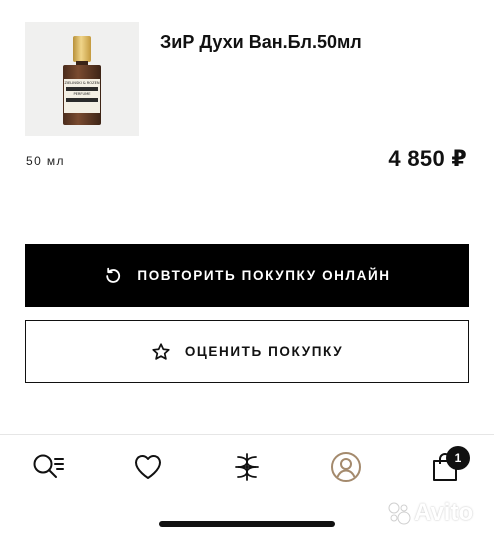 The height and width of the screenshot is (540, 494). I want to click on brand-logo-icon, so click(247, 467).